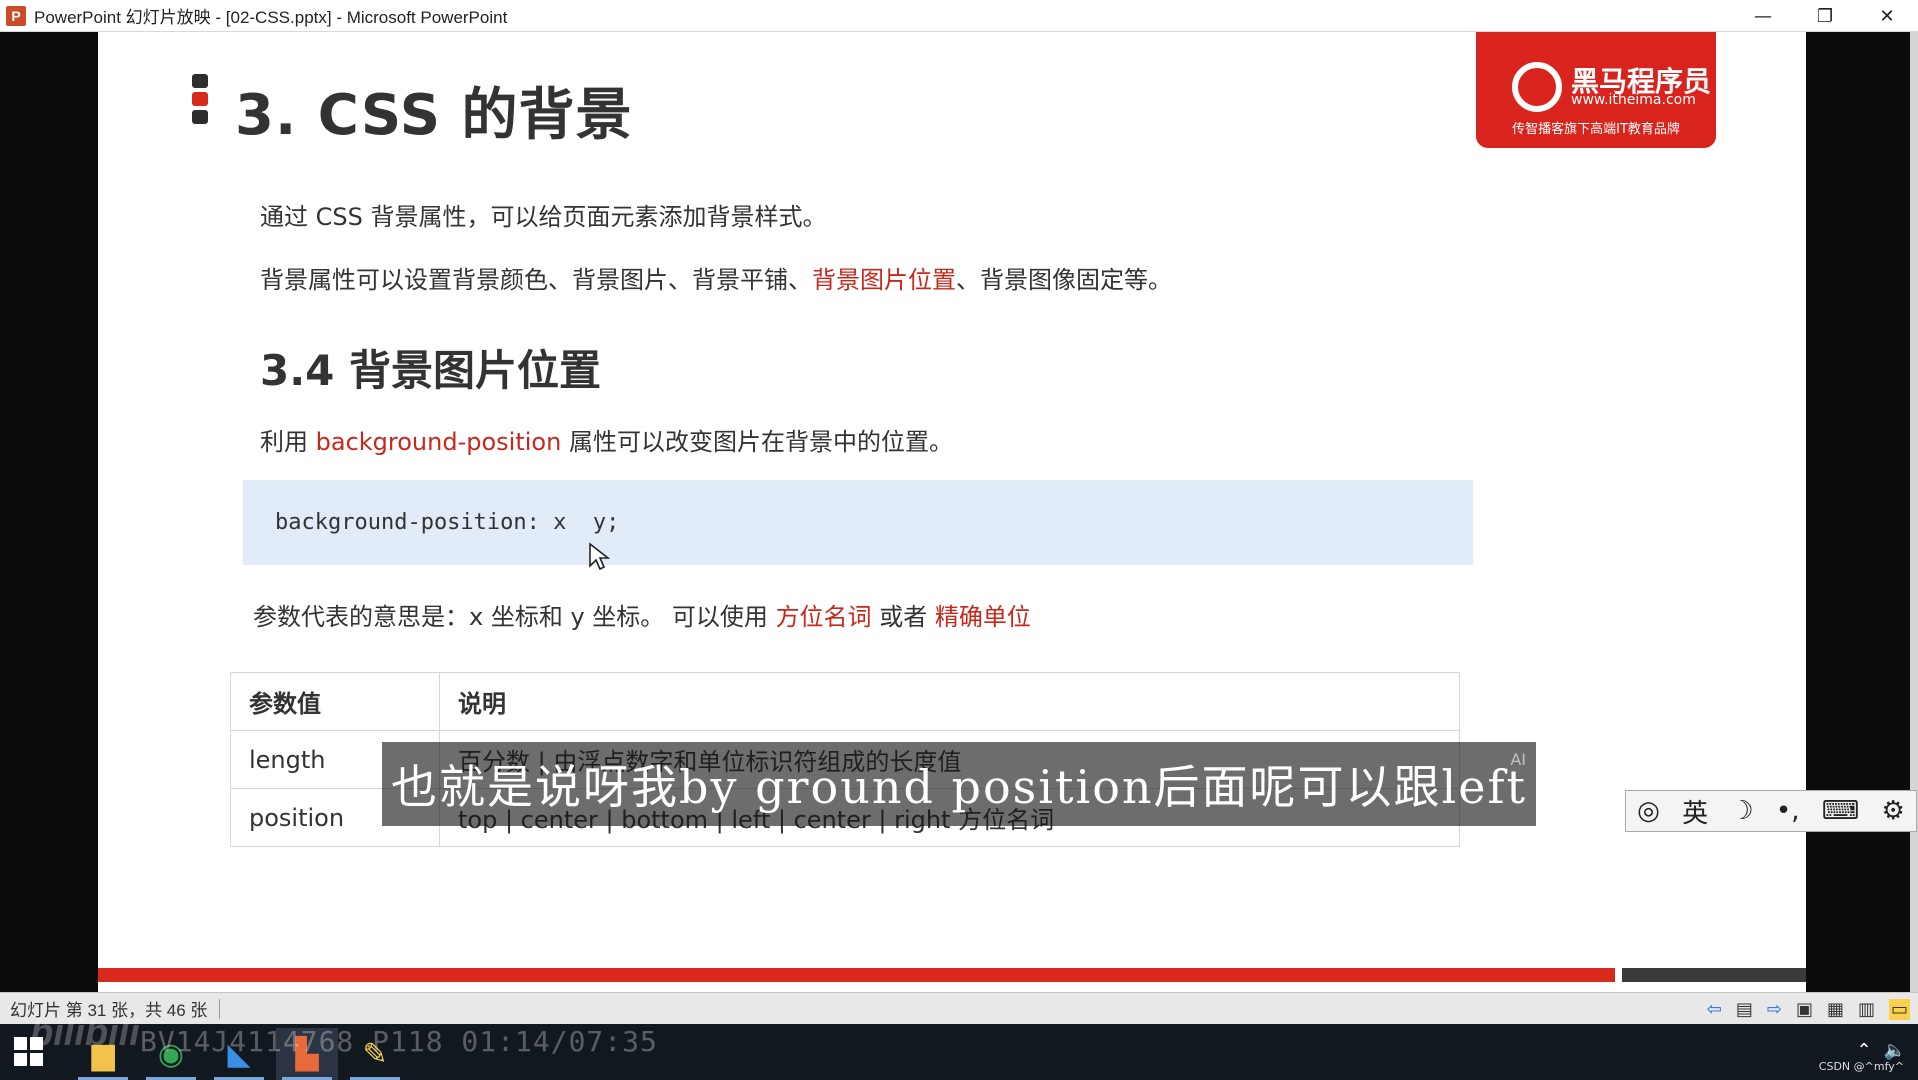  What do you see at coordinates (85, 1033) in the screenshot?
I see `bilibili-corner-watermark: bilibili` at bounding box center [85, 1033].